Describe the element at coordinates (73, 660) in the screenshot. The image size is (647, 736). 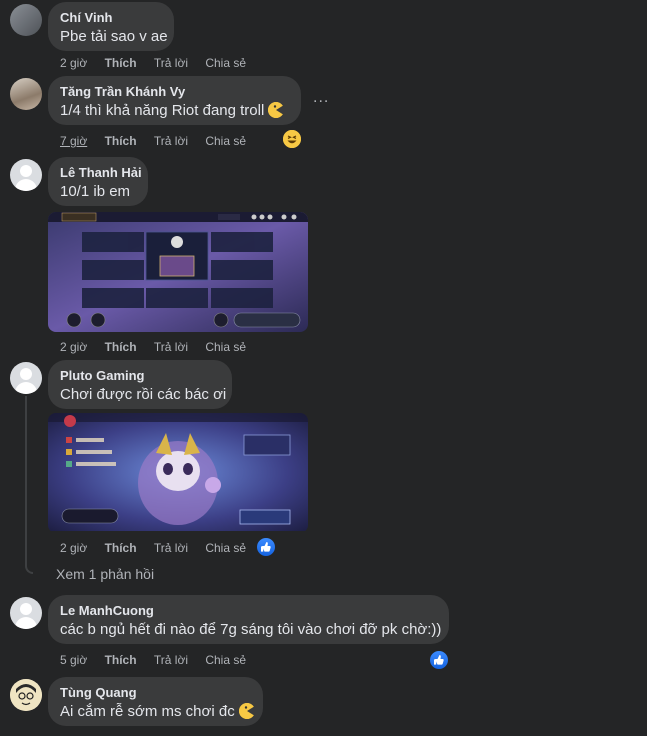
I see `comment-time: 5 giờ` at that location.